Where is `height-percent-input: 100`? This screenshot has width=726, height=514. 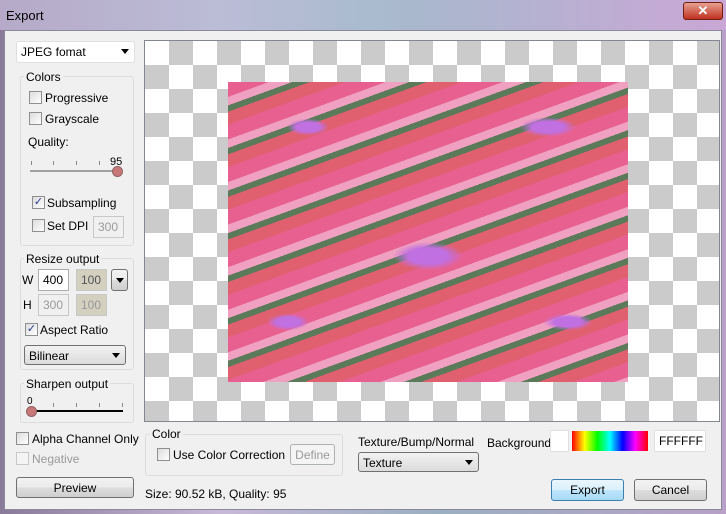 height-percent-input: 100 is located at coordinates (91, 305).